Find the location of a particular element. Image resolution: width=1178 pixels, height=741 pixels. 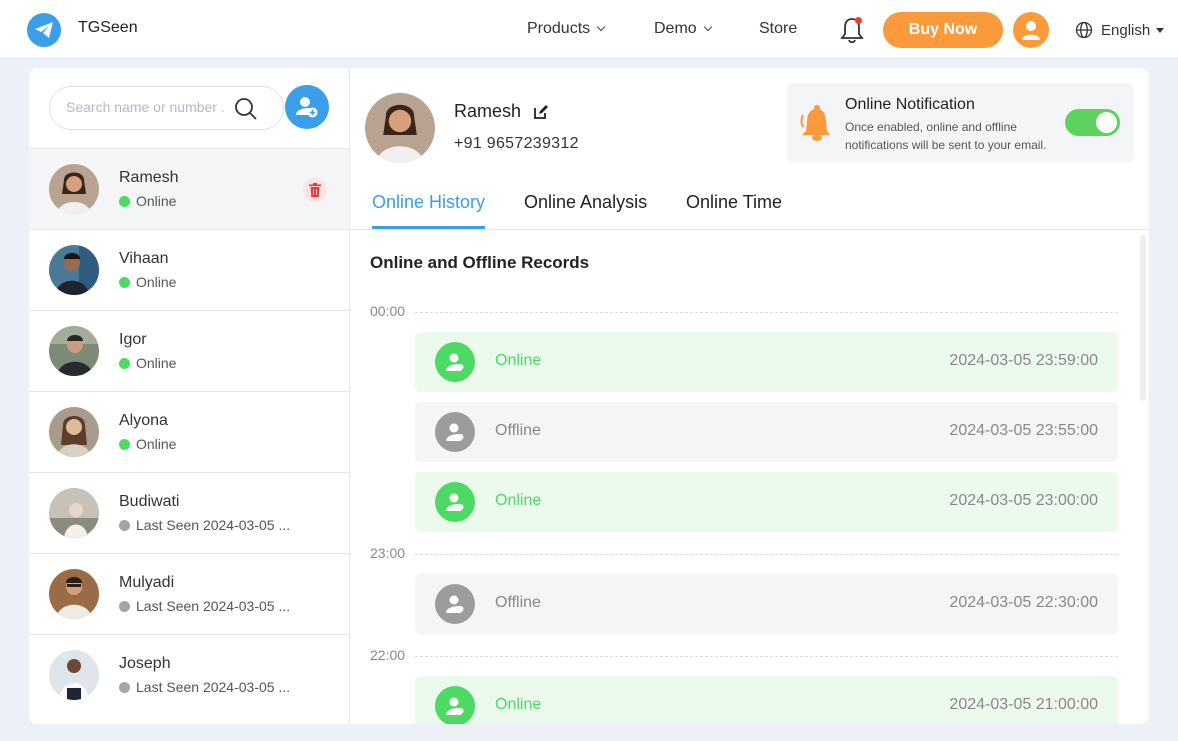

telegram-logo-icon is located at coordinates (44, 30).